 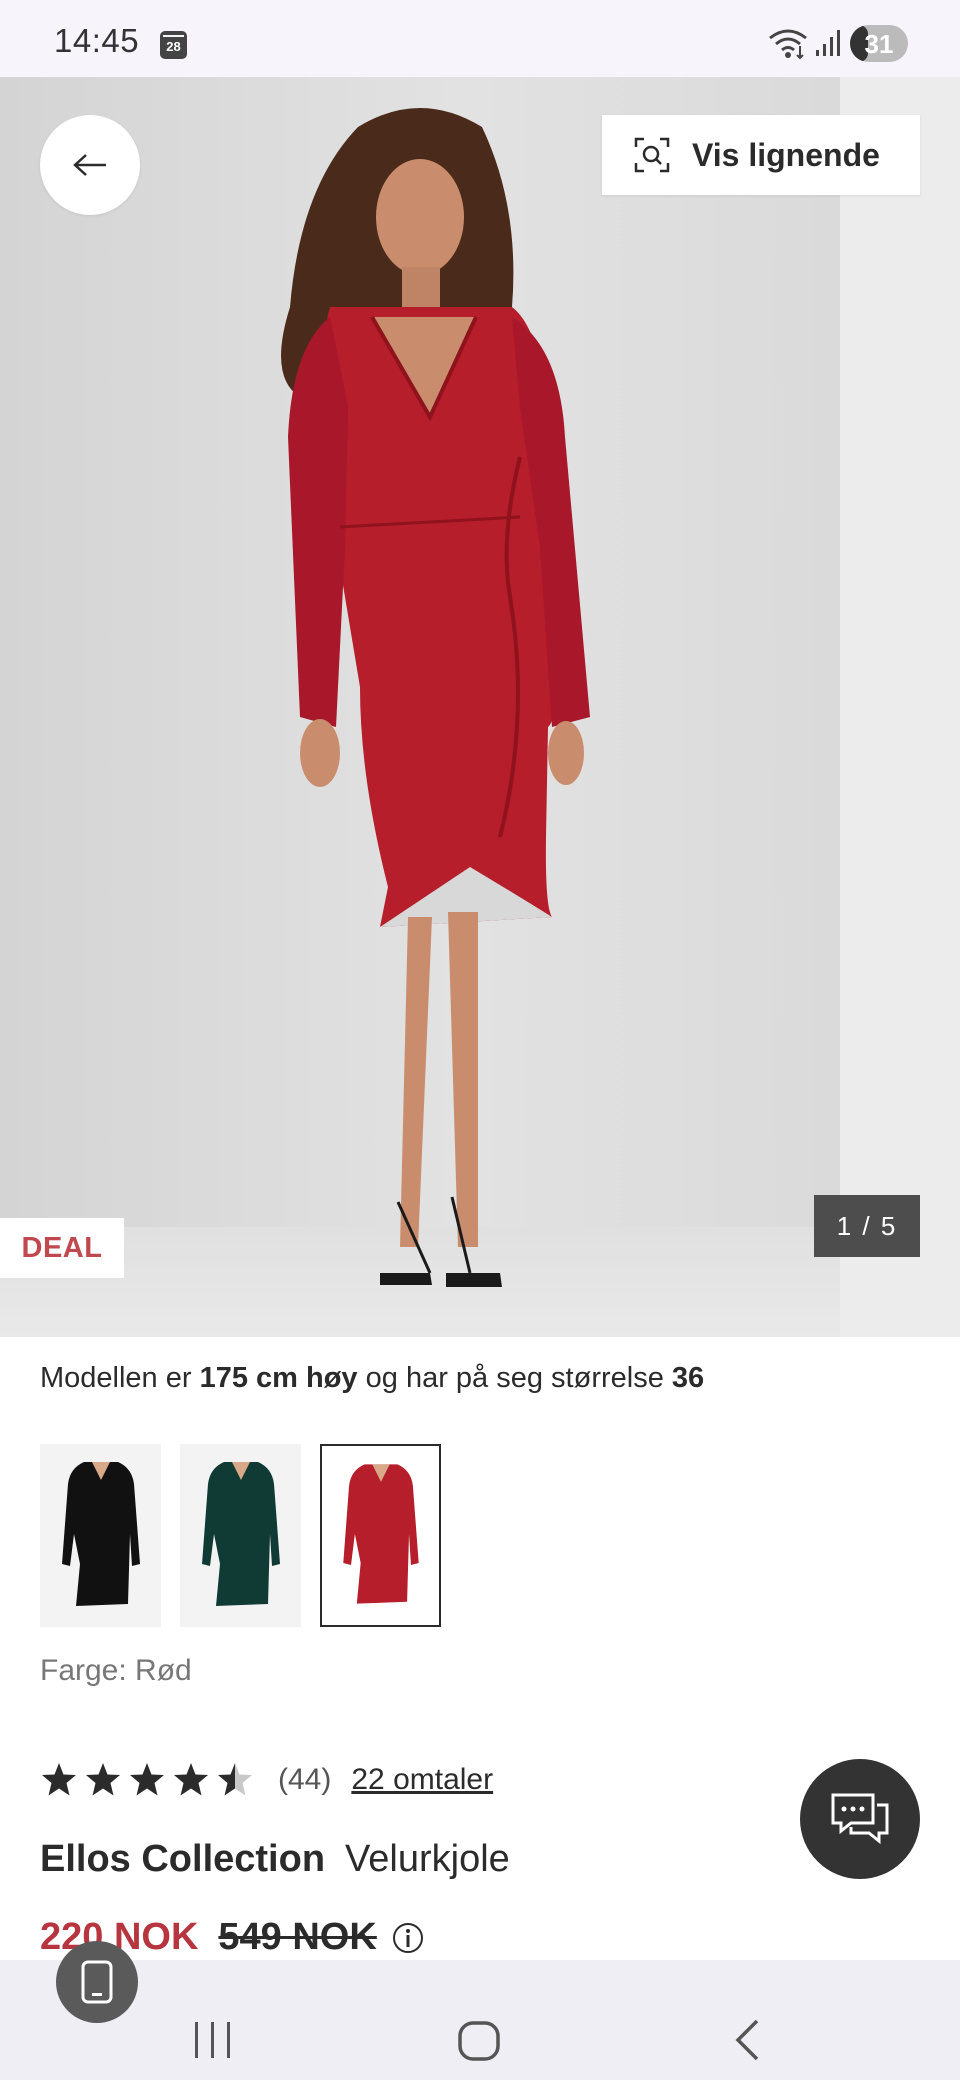 I want to click on product-title: Ellos Collection Velurkjole, so click(x=275, y=1859).